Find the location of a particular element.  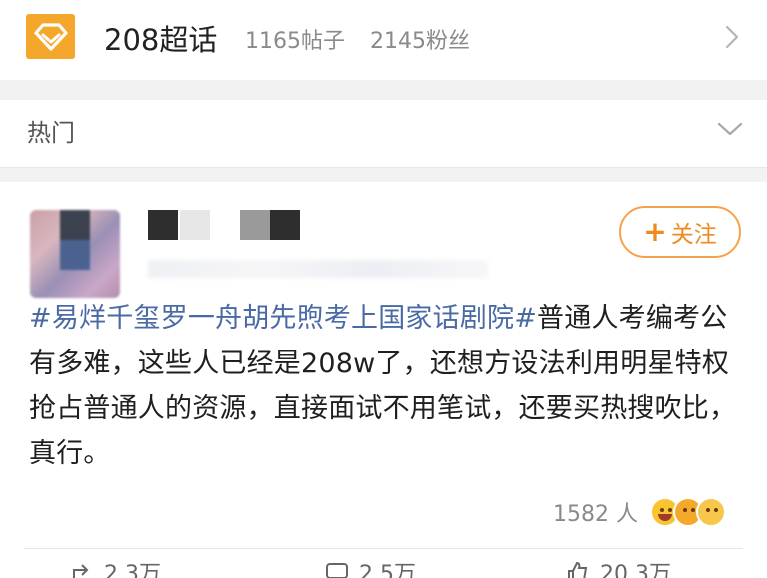

topic-post-count: 1165帖子 is located at coordinates (295, 41).